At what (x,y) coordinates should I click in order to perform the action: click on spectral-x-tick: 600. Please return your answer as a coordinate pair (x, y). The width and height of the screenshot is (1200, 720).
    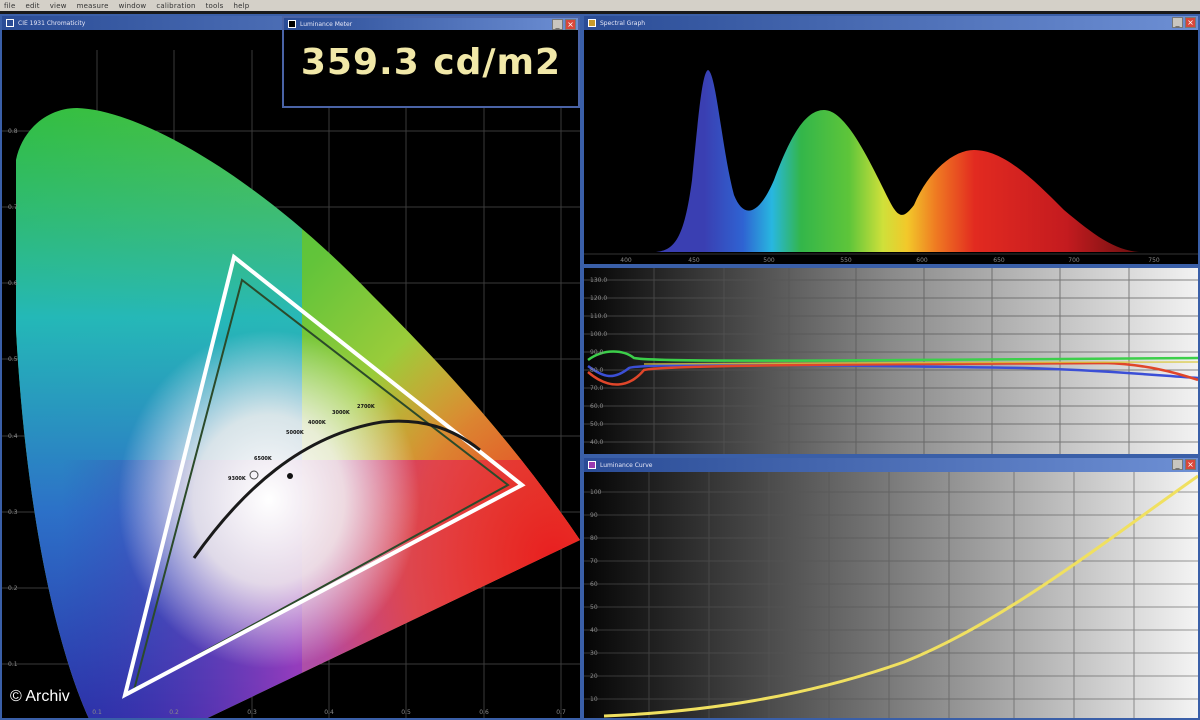
    Looking at the image, I should click on (922, 260).